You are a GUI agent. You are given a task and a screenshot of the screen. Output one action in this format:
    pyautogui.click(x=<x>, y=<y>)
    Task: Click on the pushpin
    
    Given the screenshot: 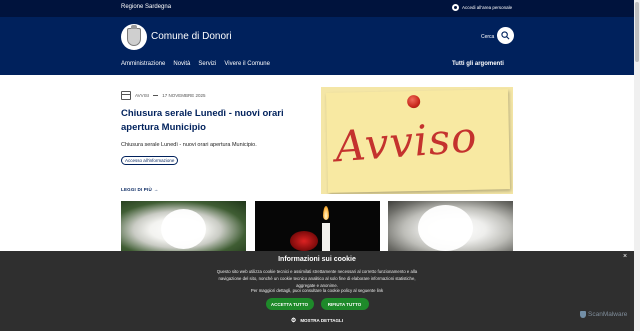 What is the action you would take?
    pyautogui.click(x=414, y=101)
    